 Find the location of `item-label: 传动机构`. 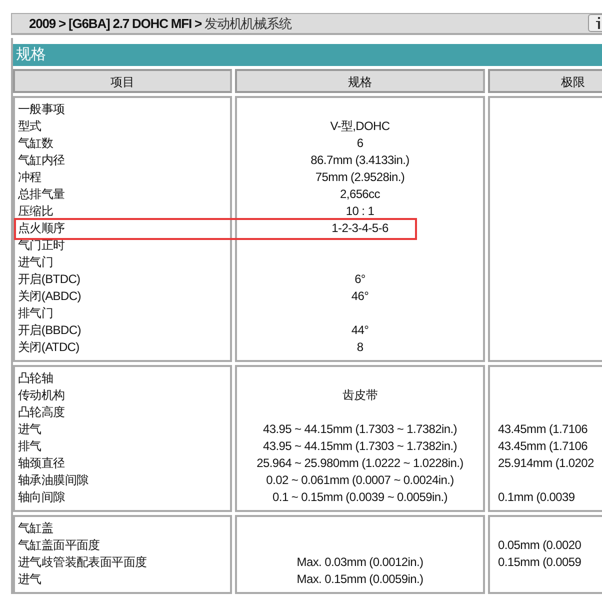

item-label: 传动机构 is located at coordinates (41, 395).